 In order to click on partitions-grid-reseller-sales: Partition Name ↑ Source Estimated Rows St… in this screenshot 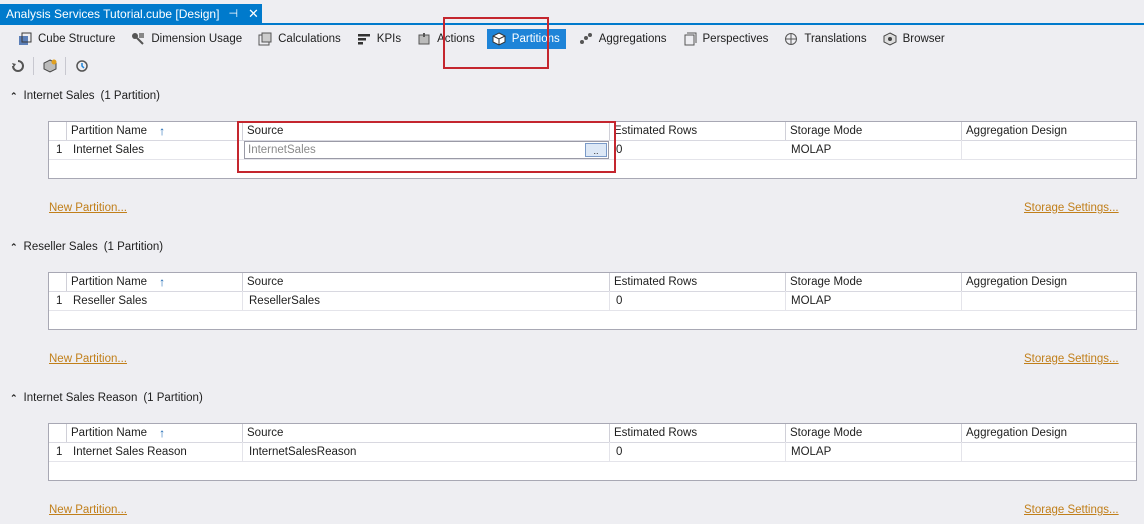, I will do `click(592, 301)`.